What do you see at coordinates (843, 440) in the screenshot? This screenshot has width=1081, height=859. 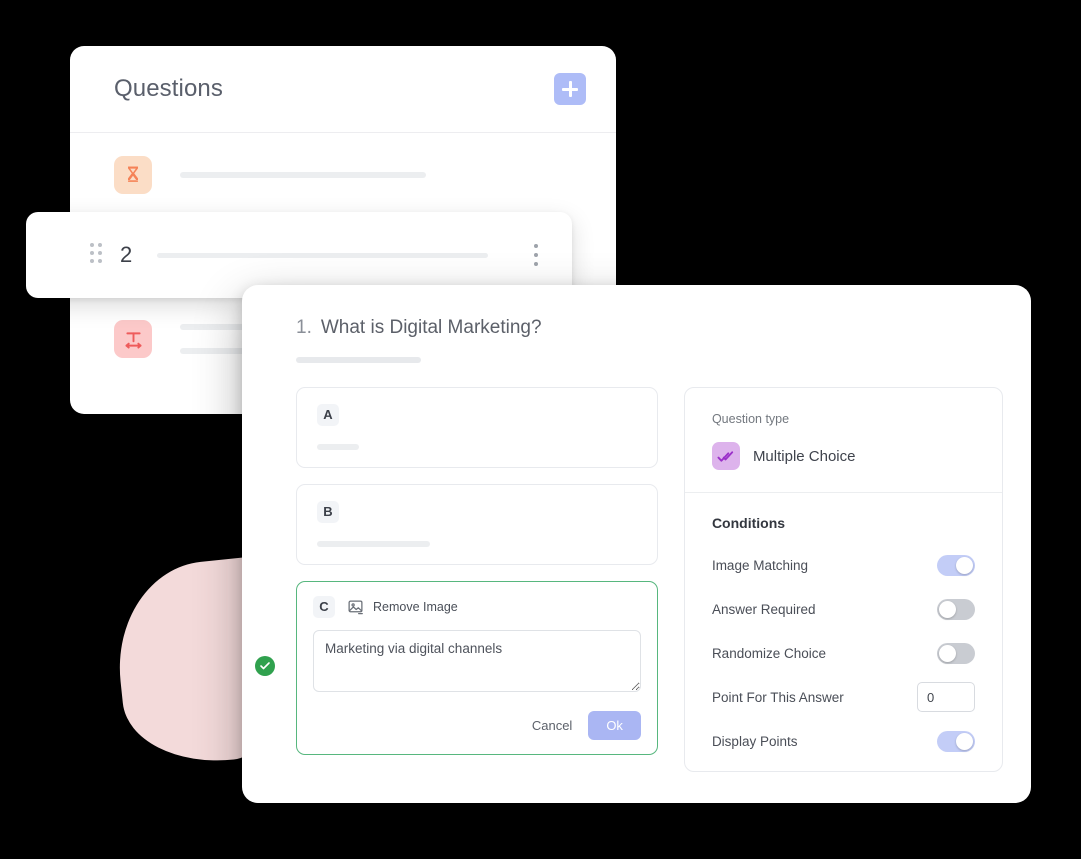 I see `question-type-section: Question type Multiple Choice` at bounding box center [843, 440].